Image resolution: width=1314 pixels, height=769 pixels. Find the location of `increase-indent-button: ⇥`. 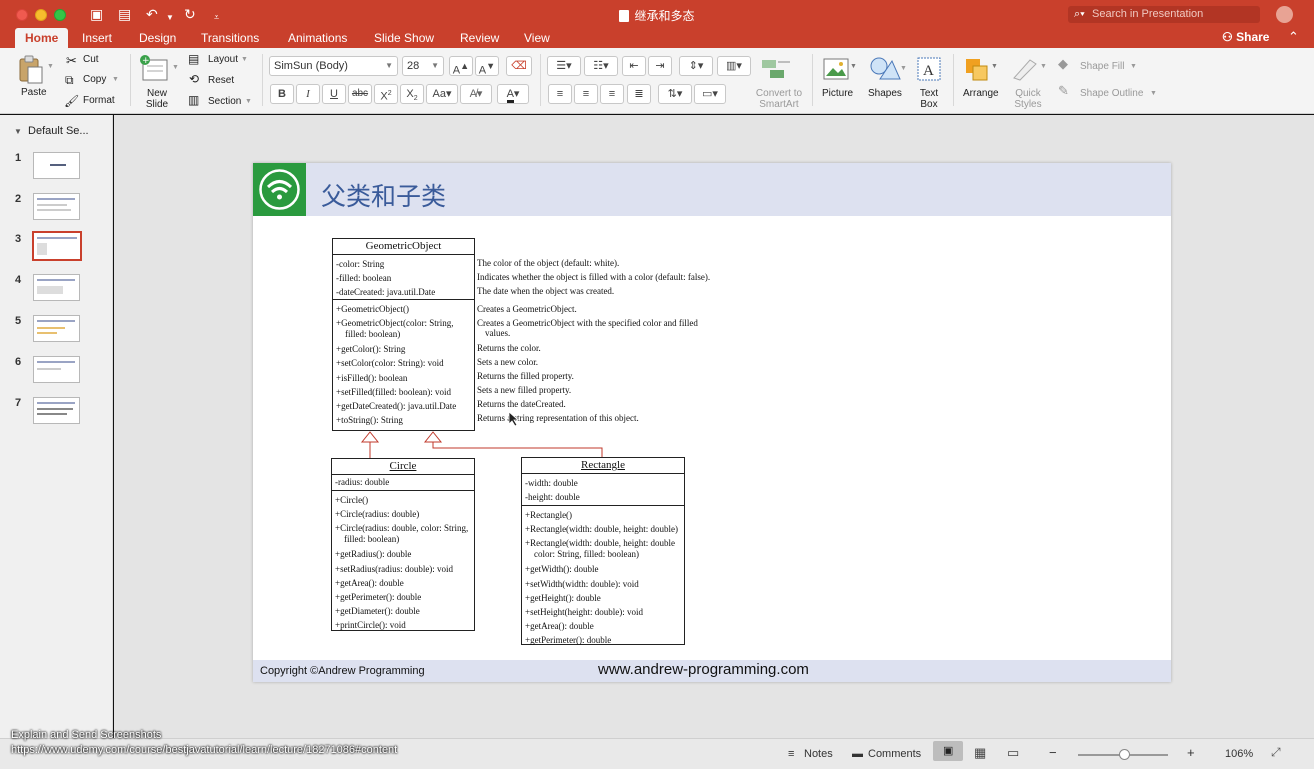

increase-indent-button: ⇥ is located at coordinates (660, 66).